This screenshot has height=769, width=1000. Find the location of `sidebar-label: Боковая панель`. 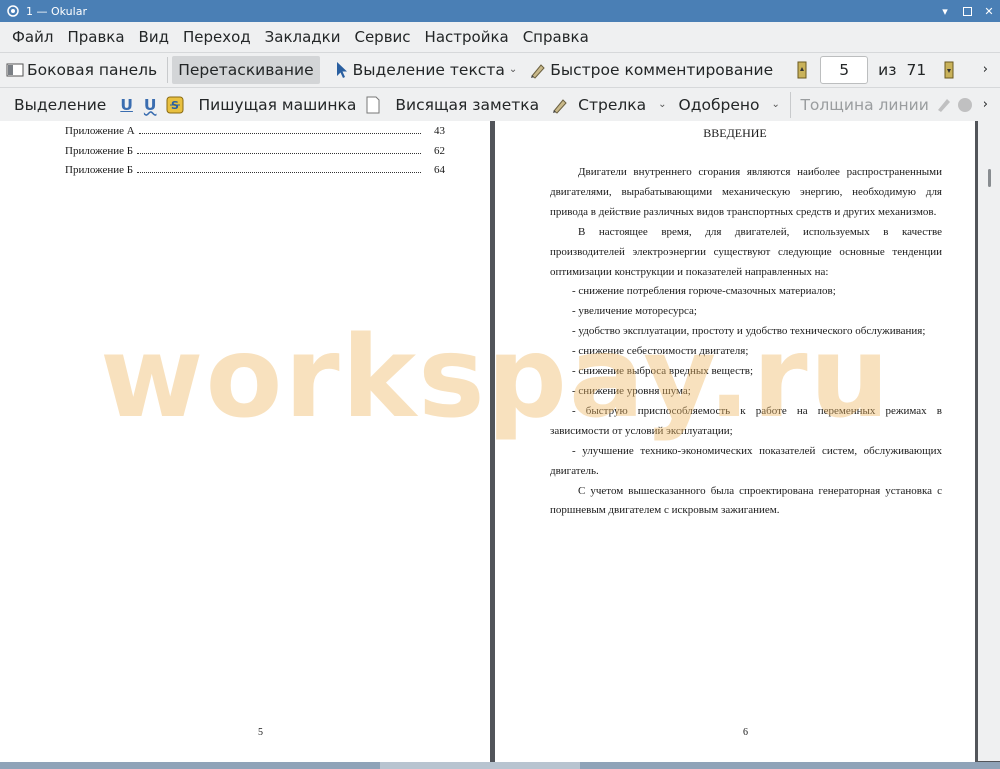

sidebar-label: Боковая панель is located at coordinates (92, 69).